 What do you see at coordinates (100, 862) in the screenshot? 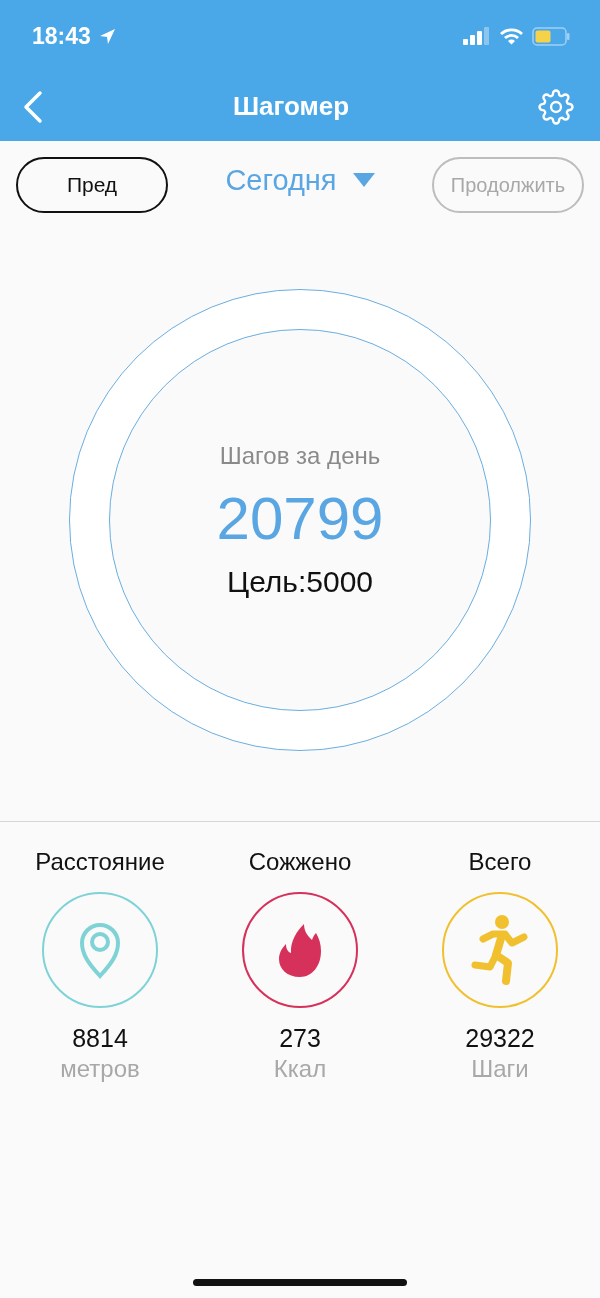
I see `stat-title: Расстояние` at bounding box center [100, 862].